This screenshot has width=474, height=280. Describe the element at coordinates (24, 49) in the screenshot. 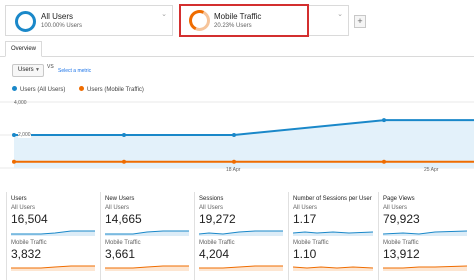

I see `tab-overview: Overview` at that location.